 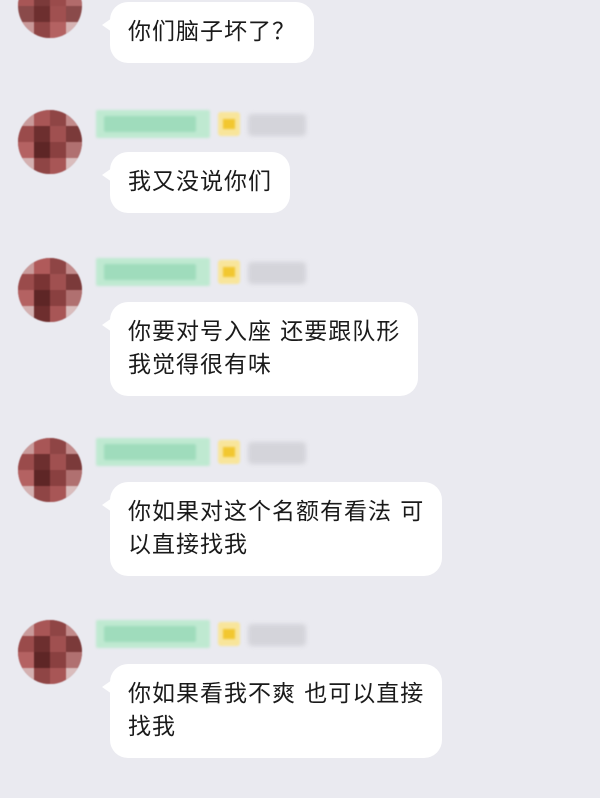 What do you see at coordinates (276, 694) in the screenshot?
I see `message-text-line: 你如果看我不爽 也可以直接` at bounding box center [276, 694].